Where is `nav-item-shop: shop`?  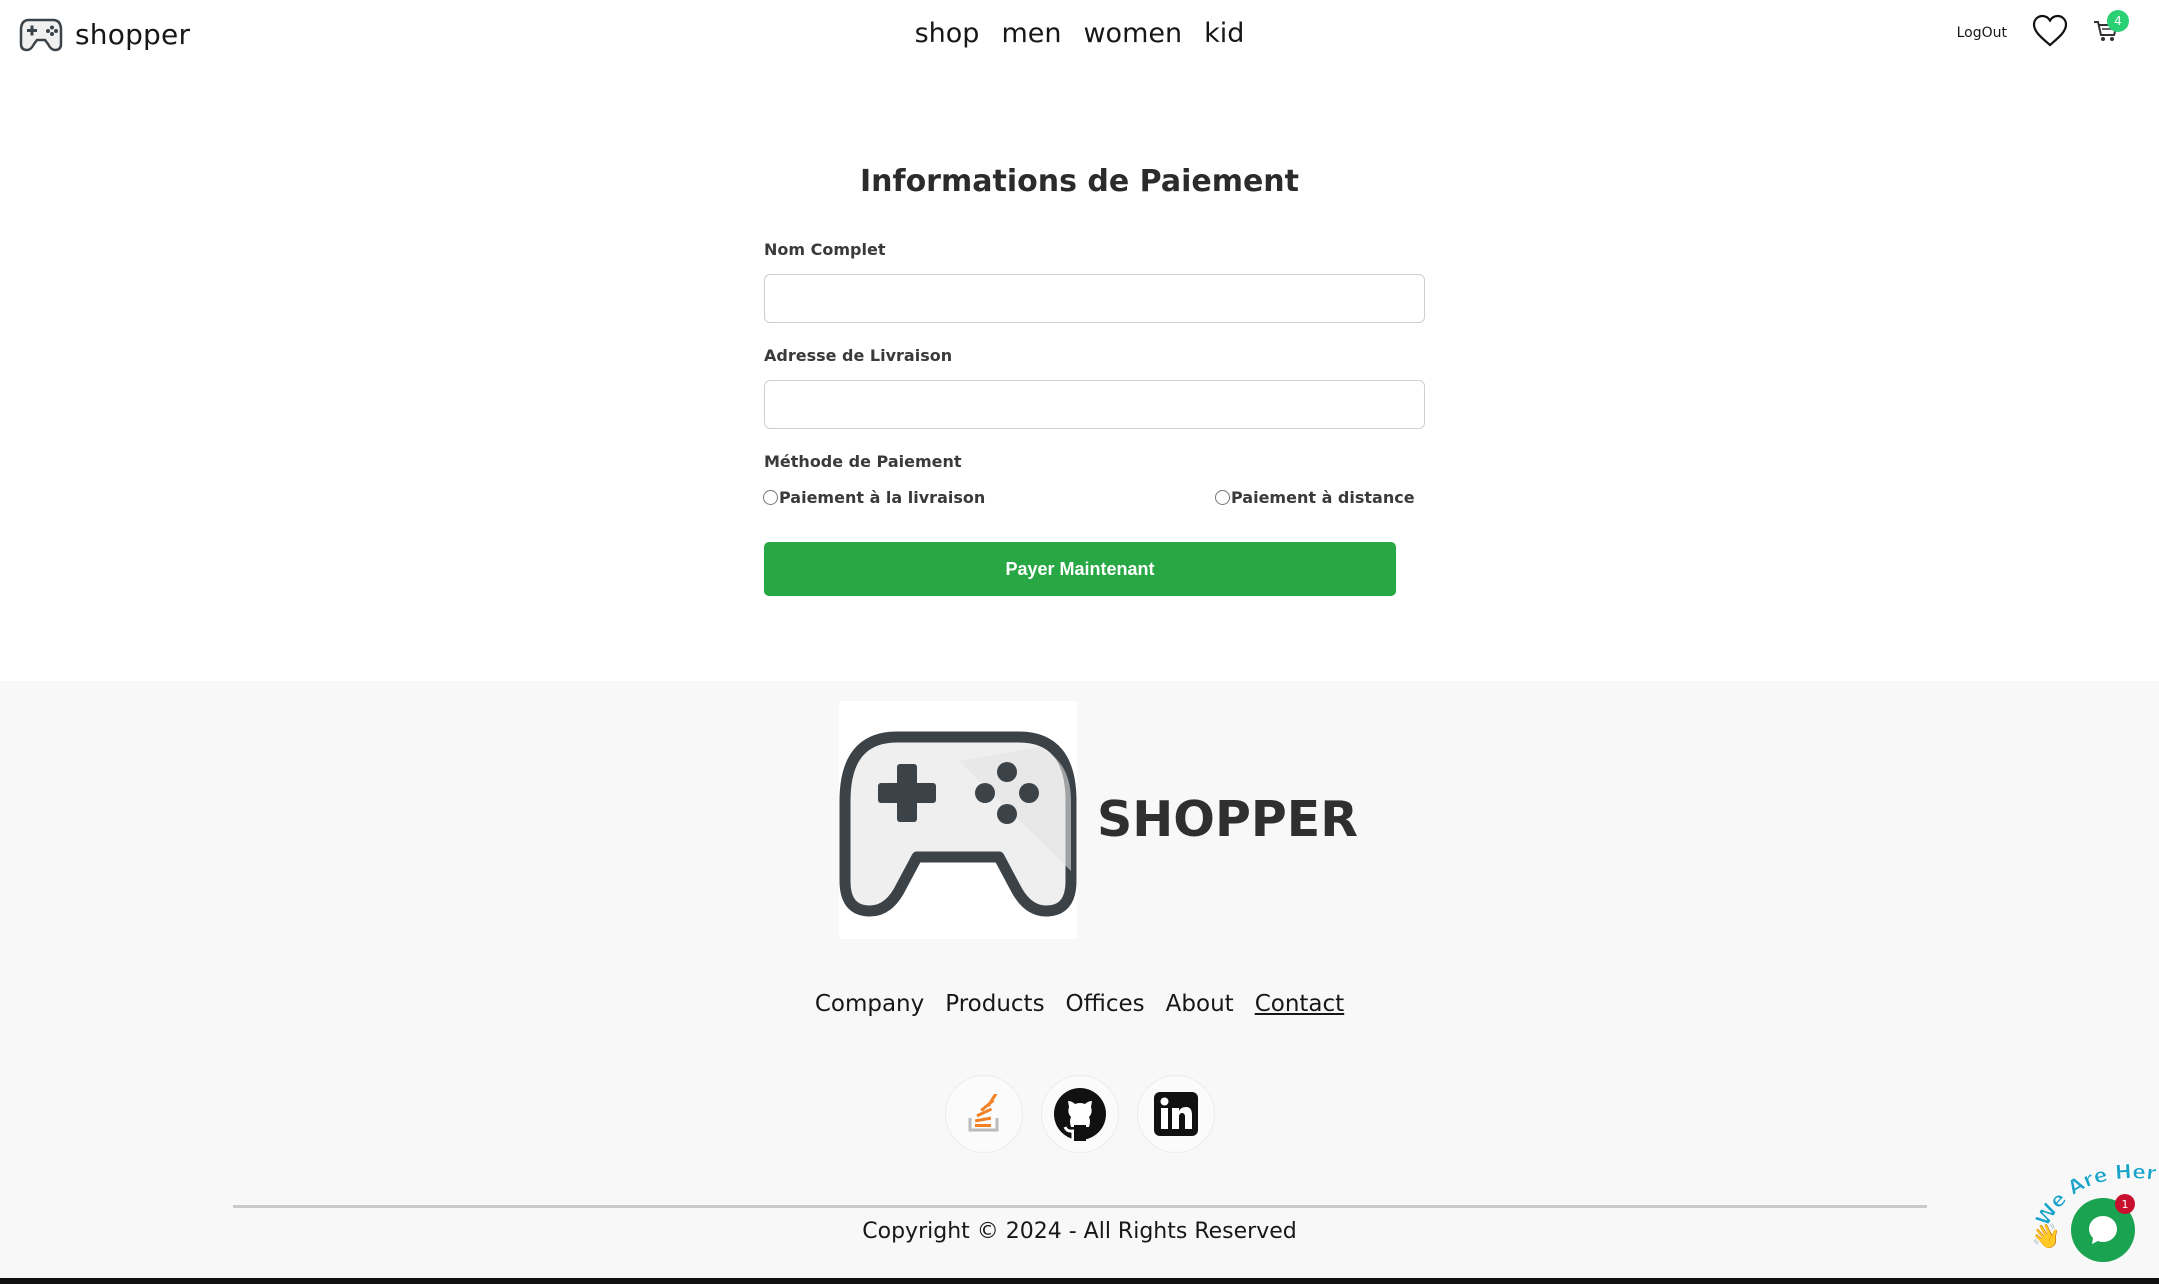 nav-item-shop: shop is located at coordinates (947, 33).